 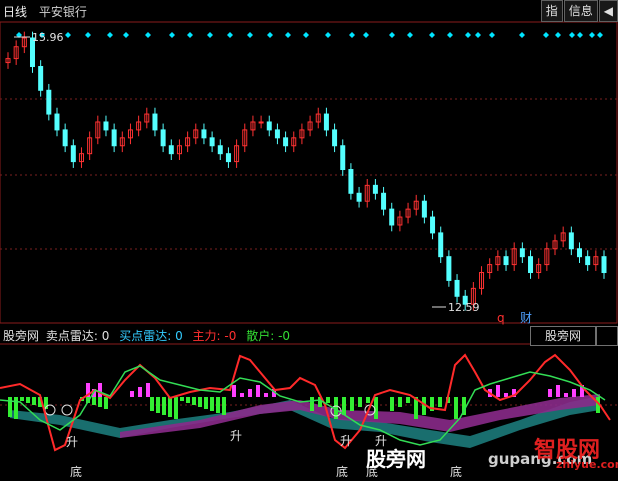 What do you see at coordinates (607, 336) in the screenshot?
I see `indicator-tab-arrow` at bounding box center [607, 336].